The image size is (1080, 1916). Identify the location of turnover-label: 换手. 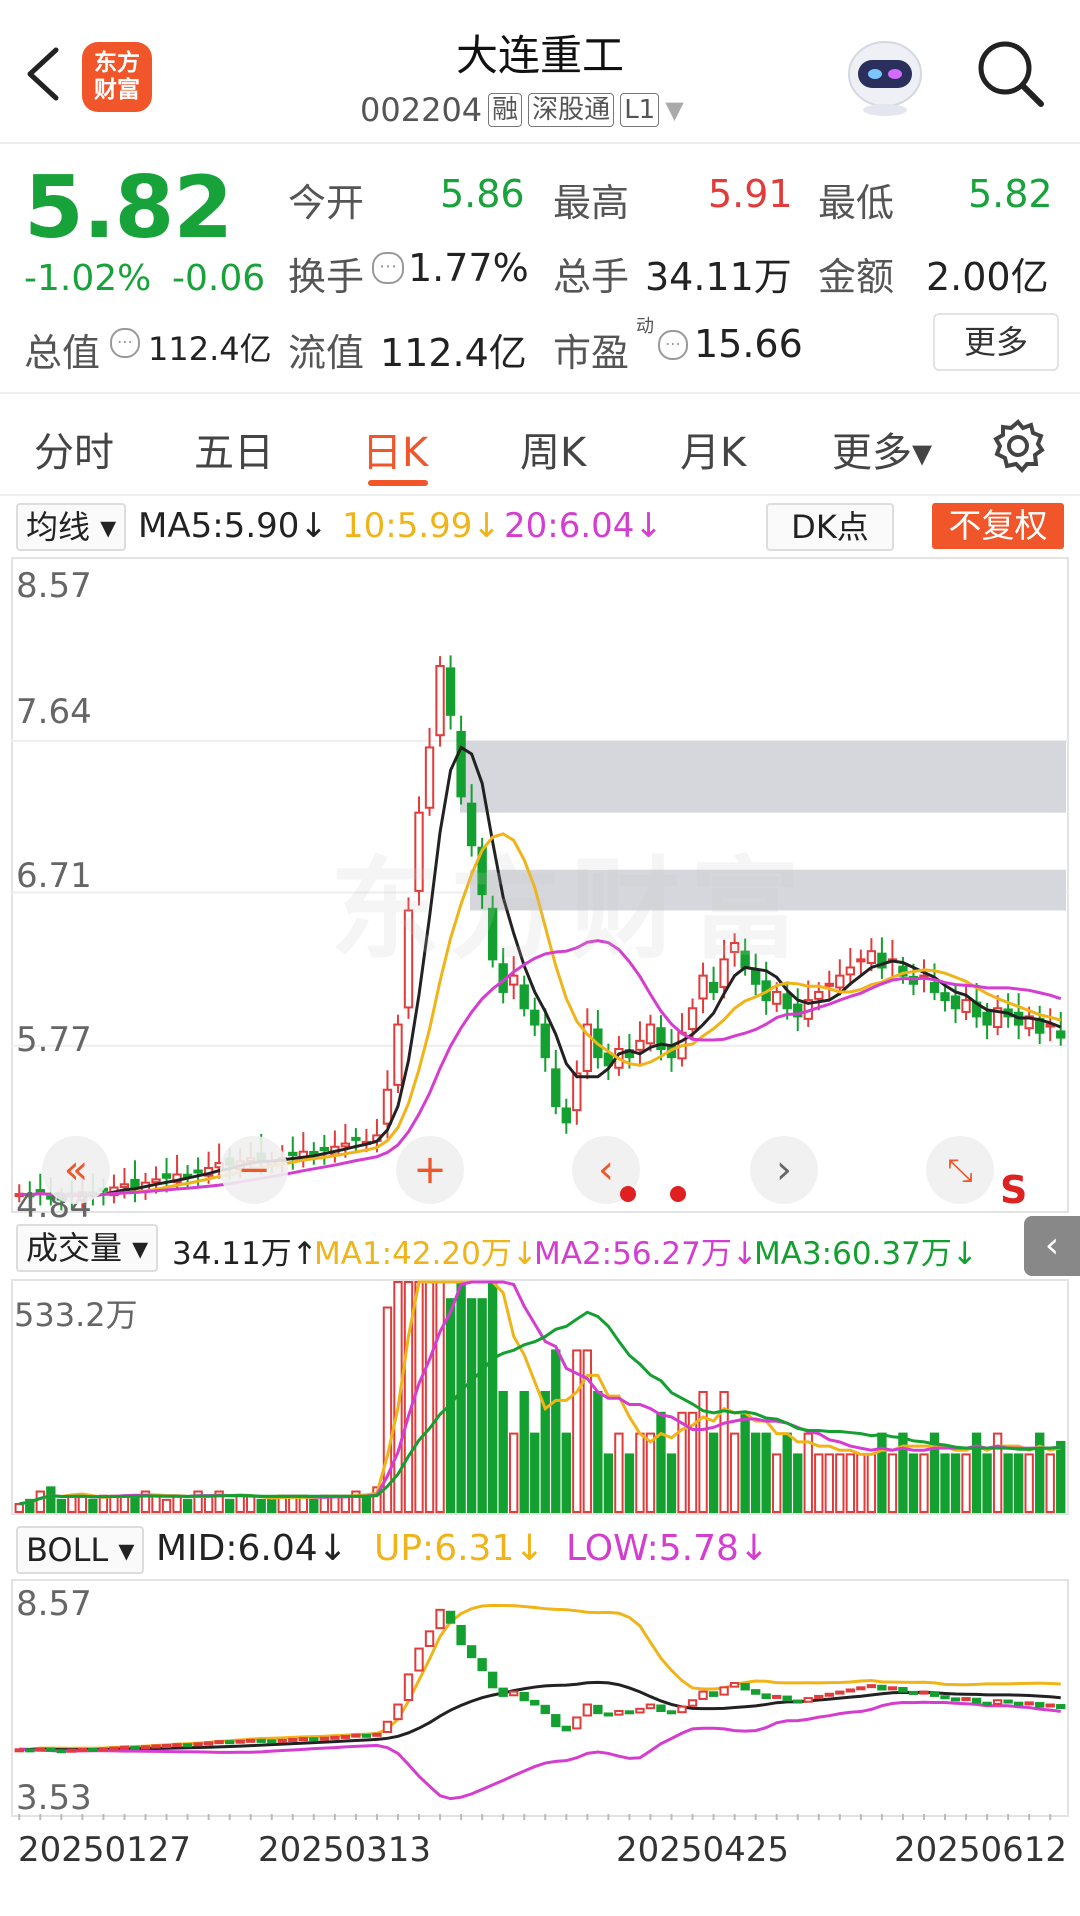
(326, 277).